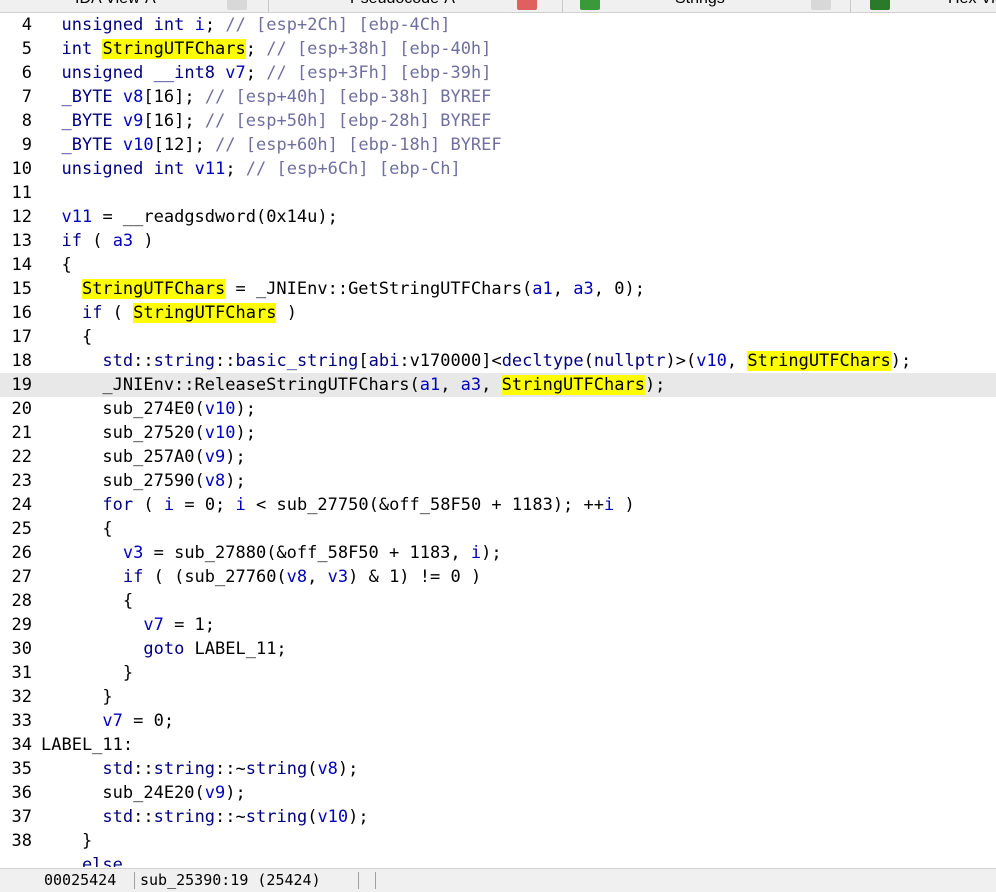 The image size is (996, 892). What do you see at coordinates (169, 313) in the screenshot?
I see `code-text: if ( StringUTFChars )` at bounding box center [169, 313].